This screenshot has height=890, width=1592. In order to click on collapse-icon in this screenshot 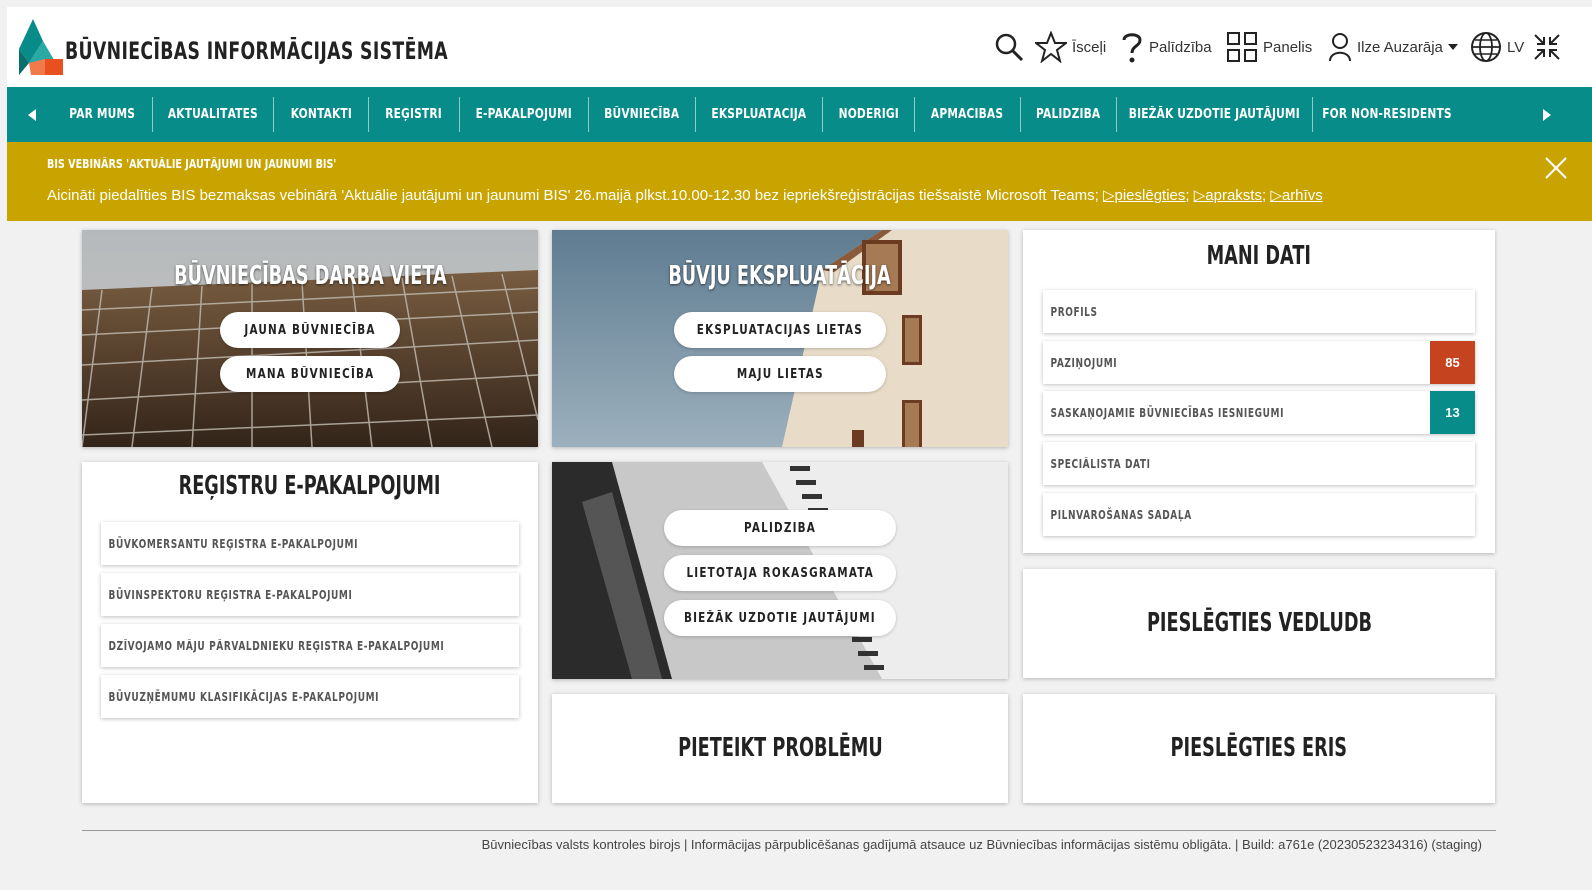, I will do `click(1547, 47)`.